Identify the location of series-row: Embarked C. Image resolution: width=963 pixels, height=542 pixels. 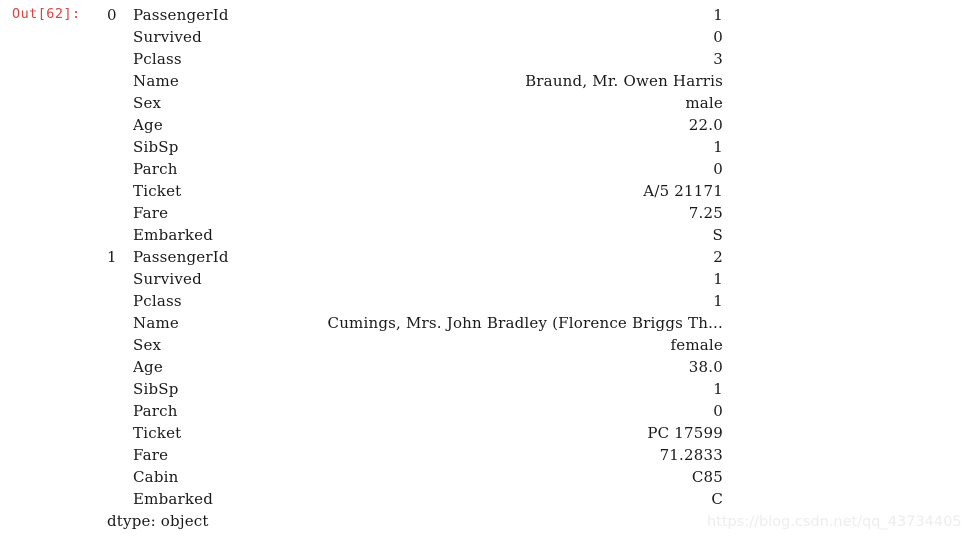
(415, 499).